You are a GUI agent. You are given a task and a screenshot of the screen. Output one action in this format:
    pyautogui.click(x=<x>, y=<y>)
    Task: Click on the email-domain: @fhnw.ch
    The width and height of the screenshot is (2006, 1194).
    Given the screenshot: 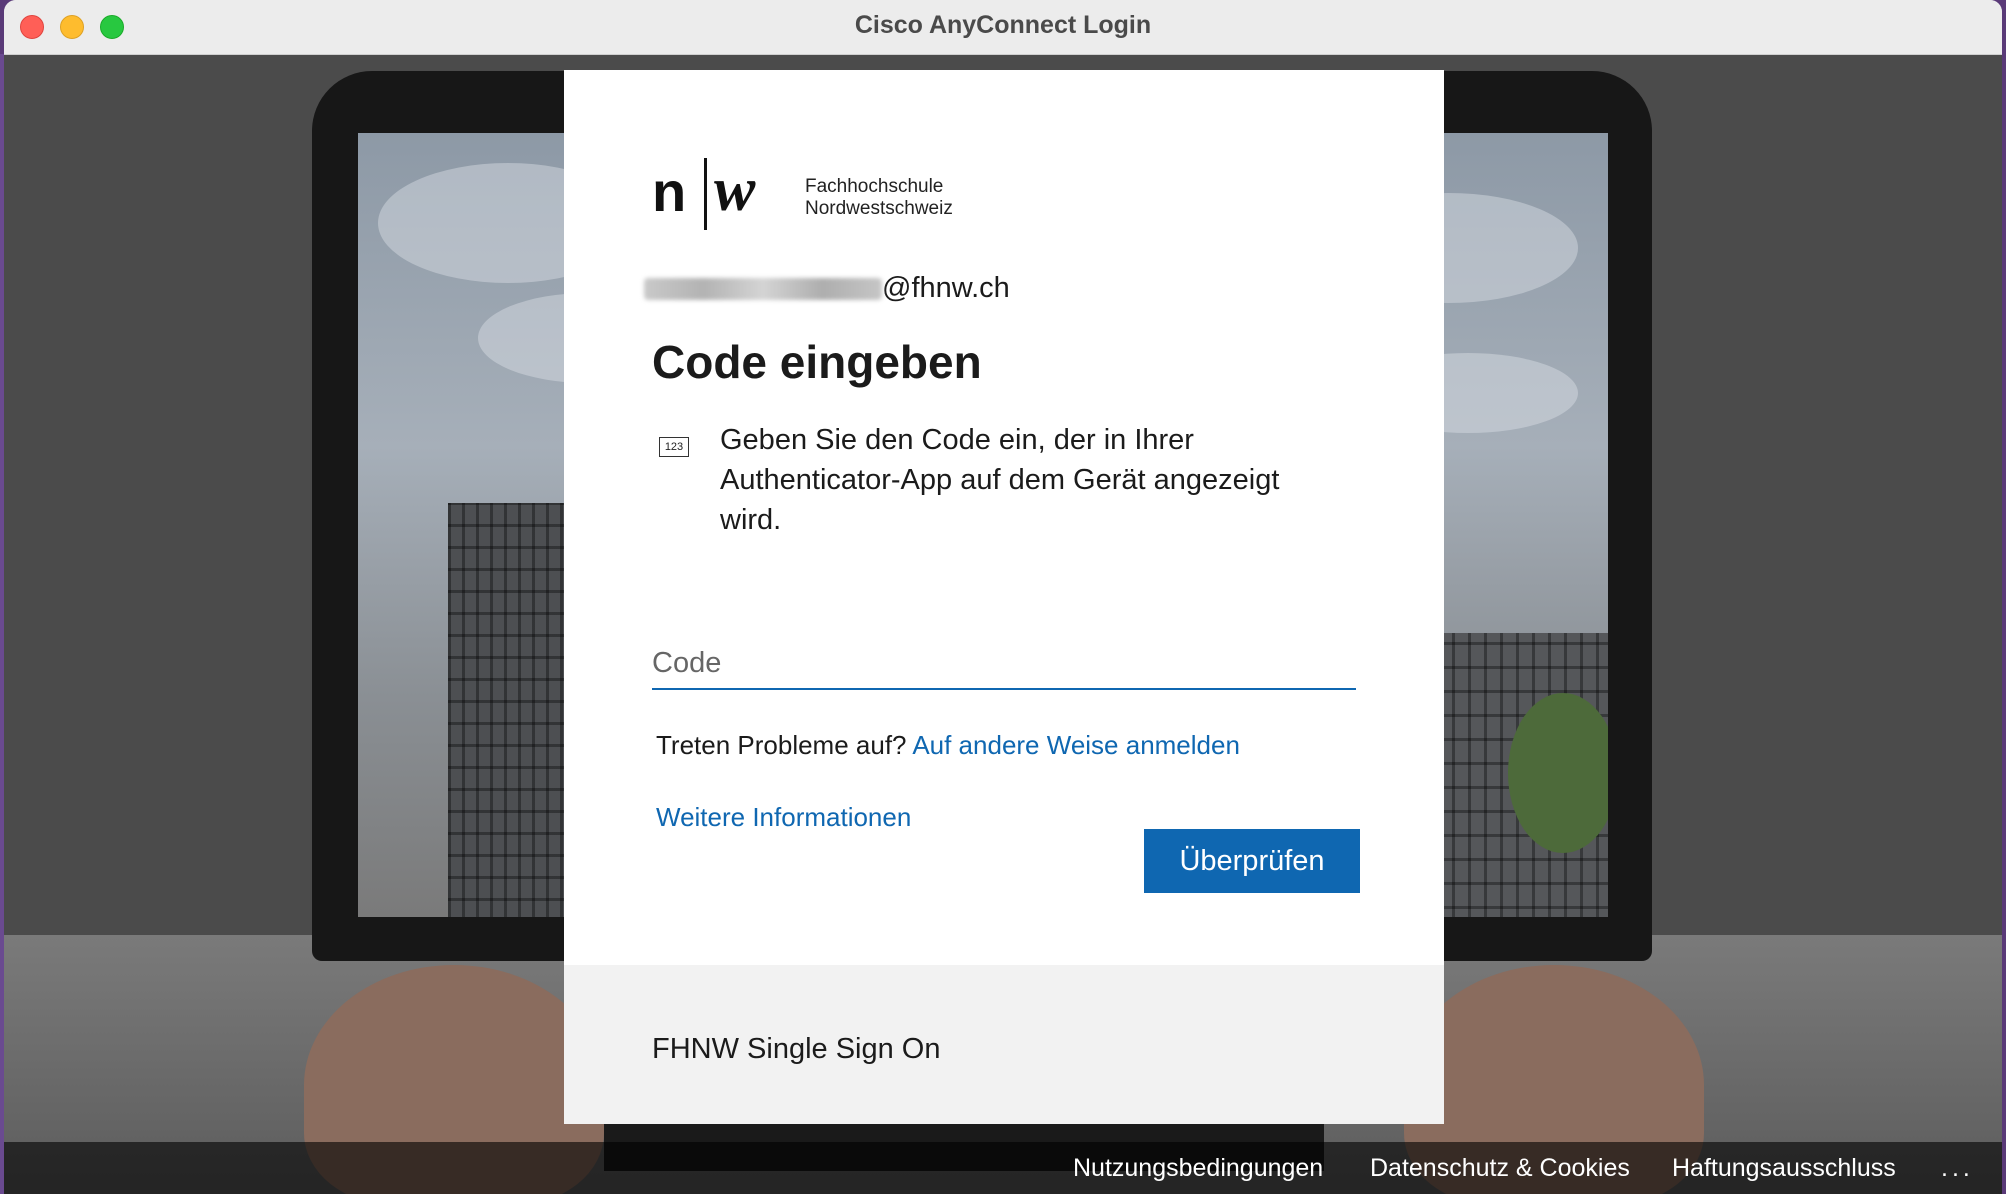 What is the action you would take?
    pyautogui.click(x=946, y=288)
    